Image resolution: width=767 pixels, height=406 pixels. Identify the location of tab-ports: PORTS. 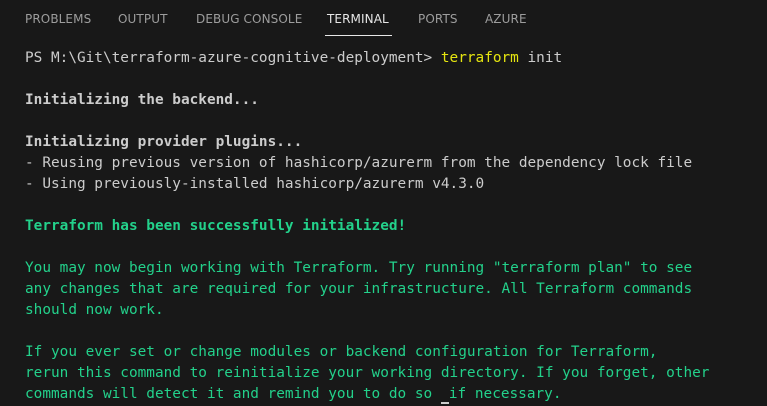
(438, 19).